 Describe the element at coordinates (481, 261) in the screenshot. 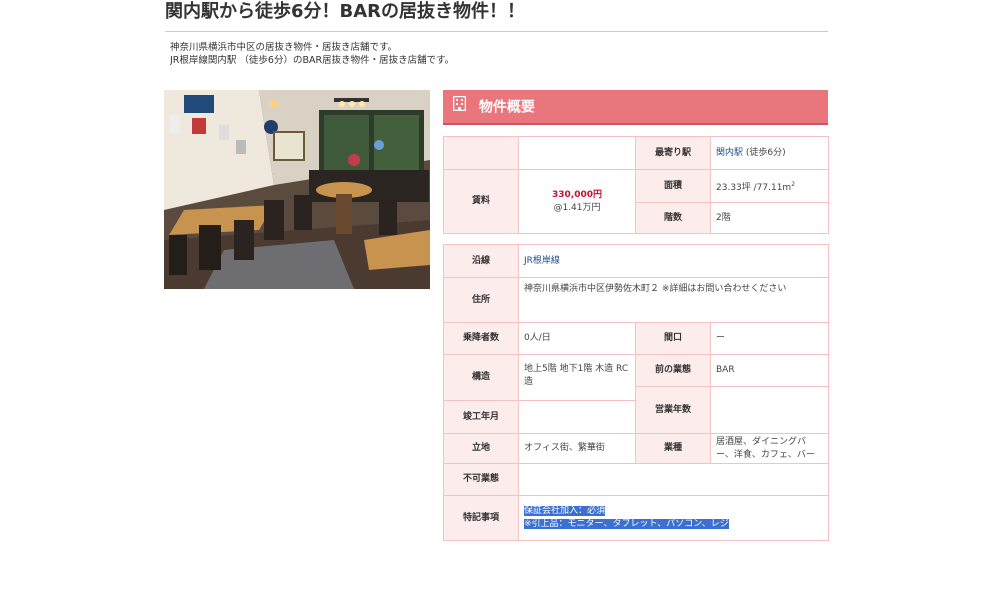

I see `line-label: 沿線` at that location.